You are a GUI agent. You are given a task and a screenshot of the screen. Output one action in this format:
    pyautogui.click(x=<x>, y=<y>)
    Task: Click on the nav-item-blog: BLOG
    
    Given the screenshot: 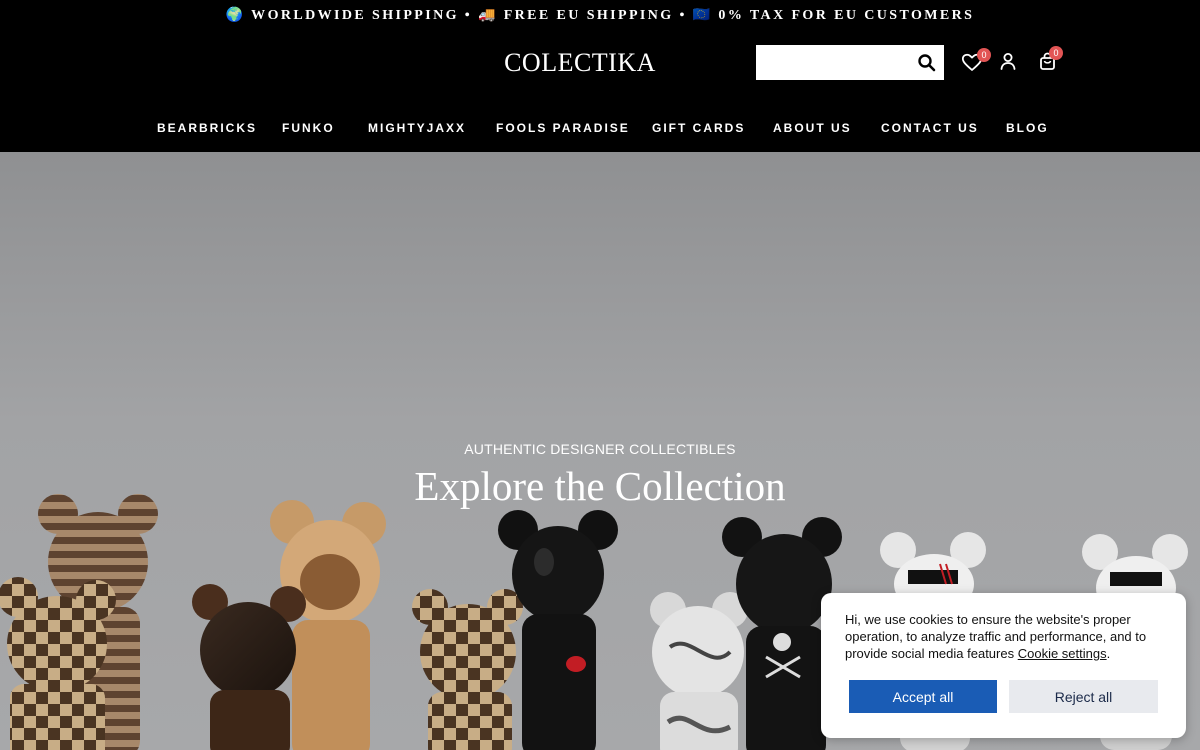 What is the action you would take?
    pyautogui.click(x=1027, y=128)
    